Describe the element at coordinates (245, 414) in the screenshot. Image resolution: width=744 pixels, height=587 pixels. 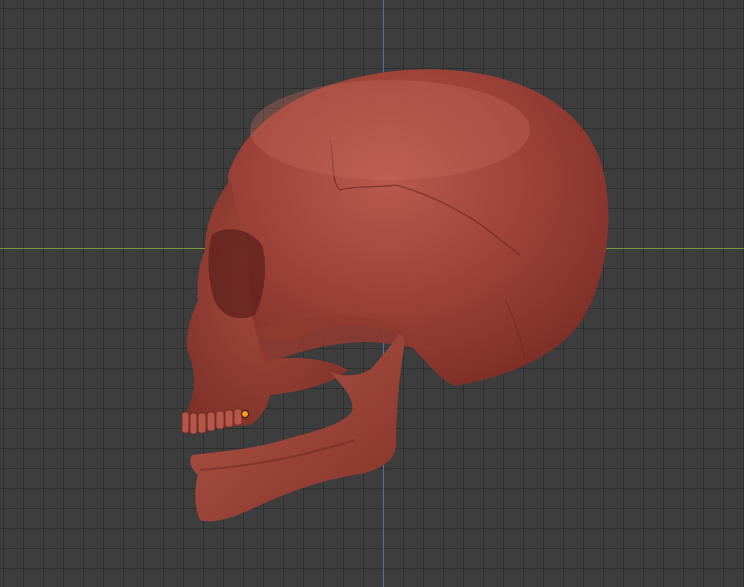
I see `object-origin-icon` at that location.